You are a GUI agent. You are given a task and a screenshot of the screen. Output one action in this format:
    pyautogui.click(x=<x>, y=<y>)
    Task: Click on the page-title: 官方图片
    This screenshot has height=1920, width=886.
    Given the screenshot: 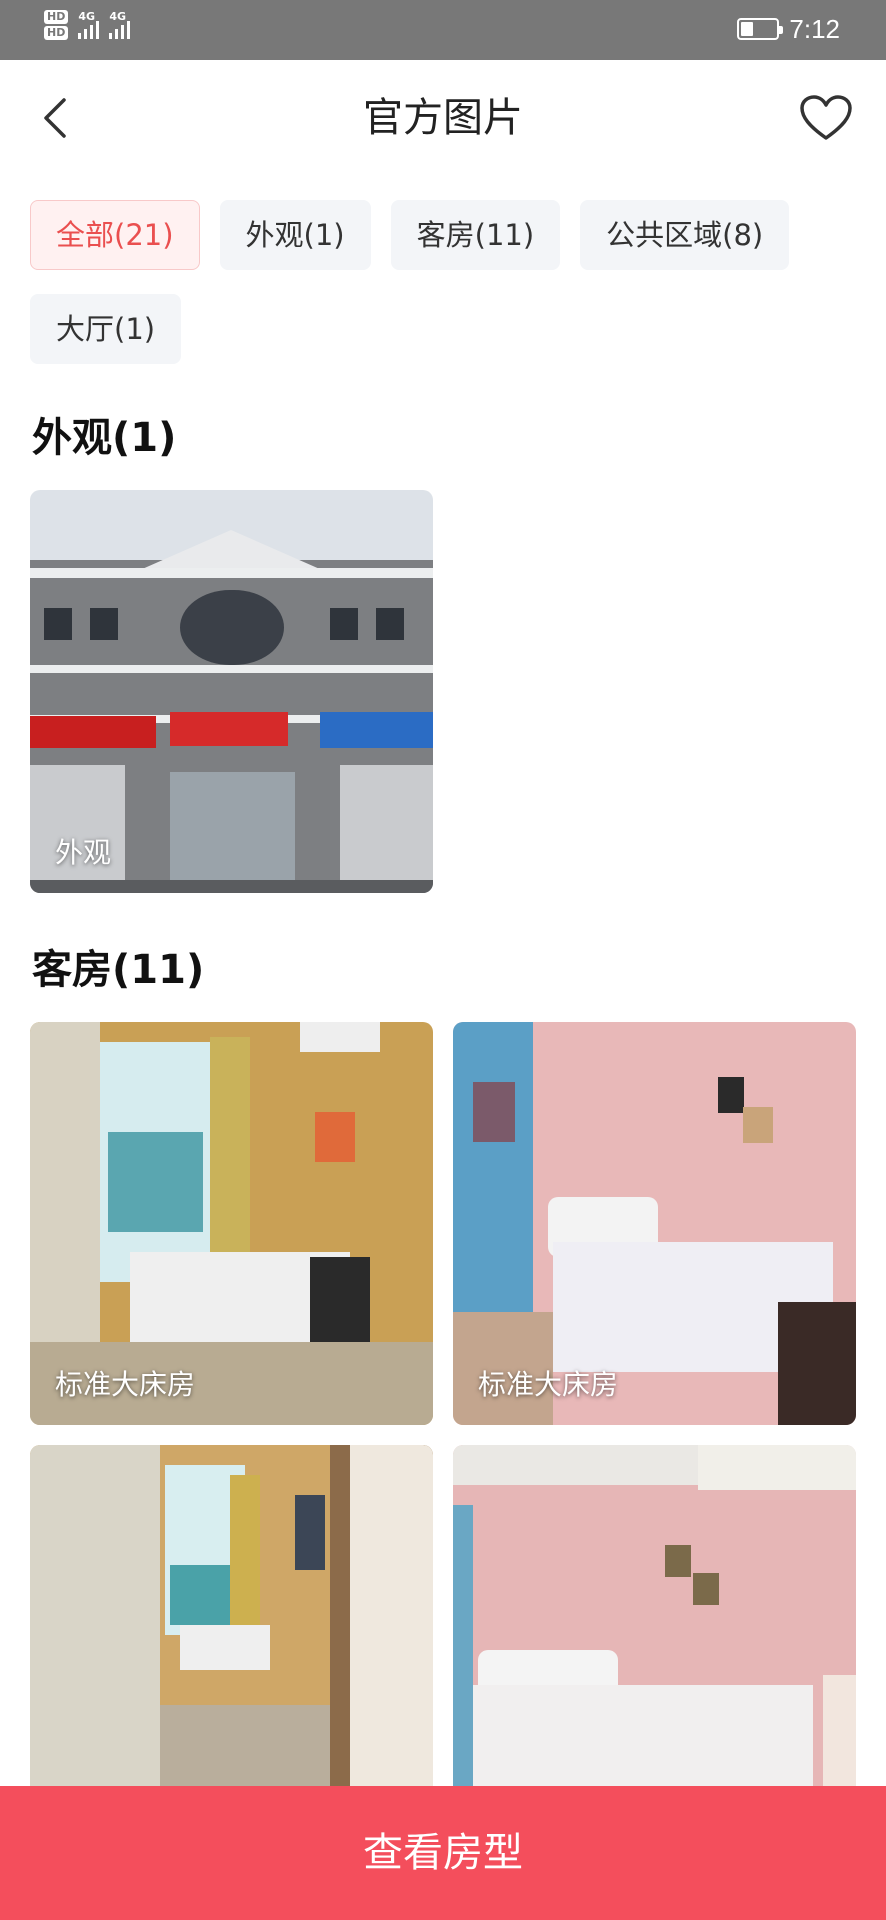 What is the action you would take?
    pyautogui.click(x=443, y=118)
    